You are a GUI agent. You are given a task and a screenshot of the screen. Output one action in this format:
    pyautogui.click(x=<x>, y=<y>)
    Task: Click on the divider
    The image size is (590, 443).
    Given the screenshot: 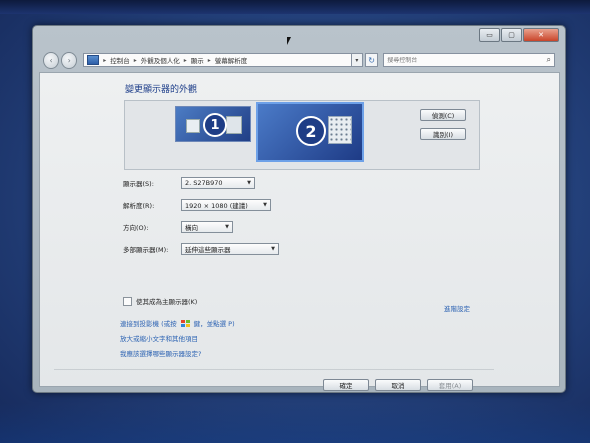 What is the action you would take?
    pyautogui.click(x=274, y=369)
    